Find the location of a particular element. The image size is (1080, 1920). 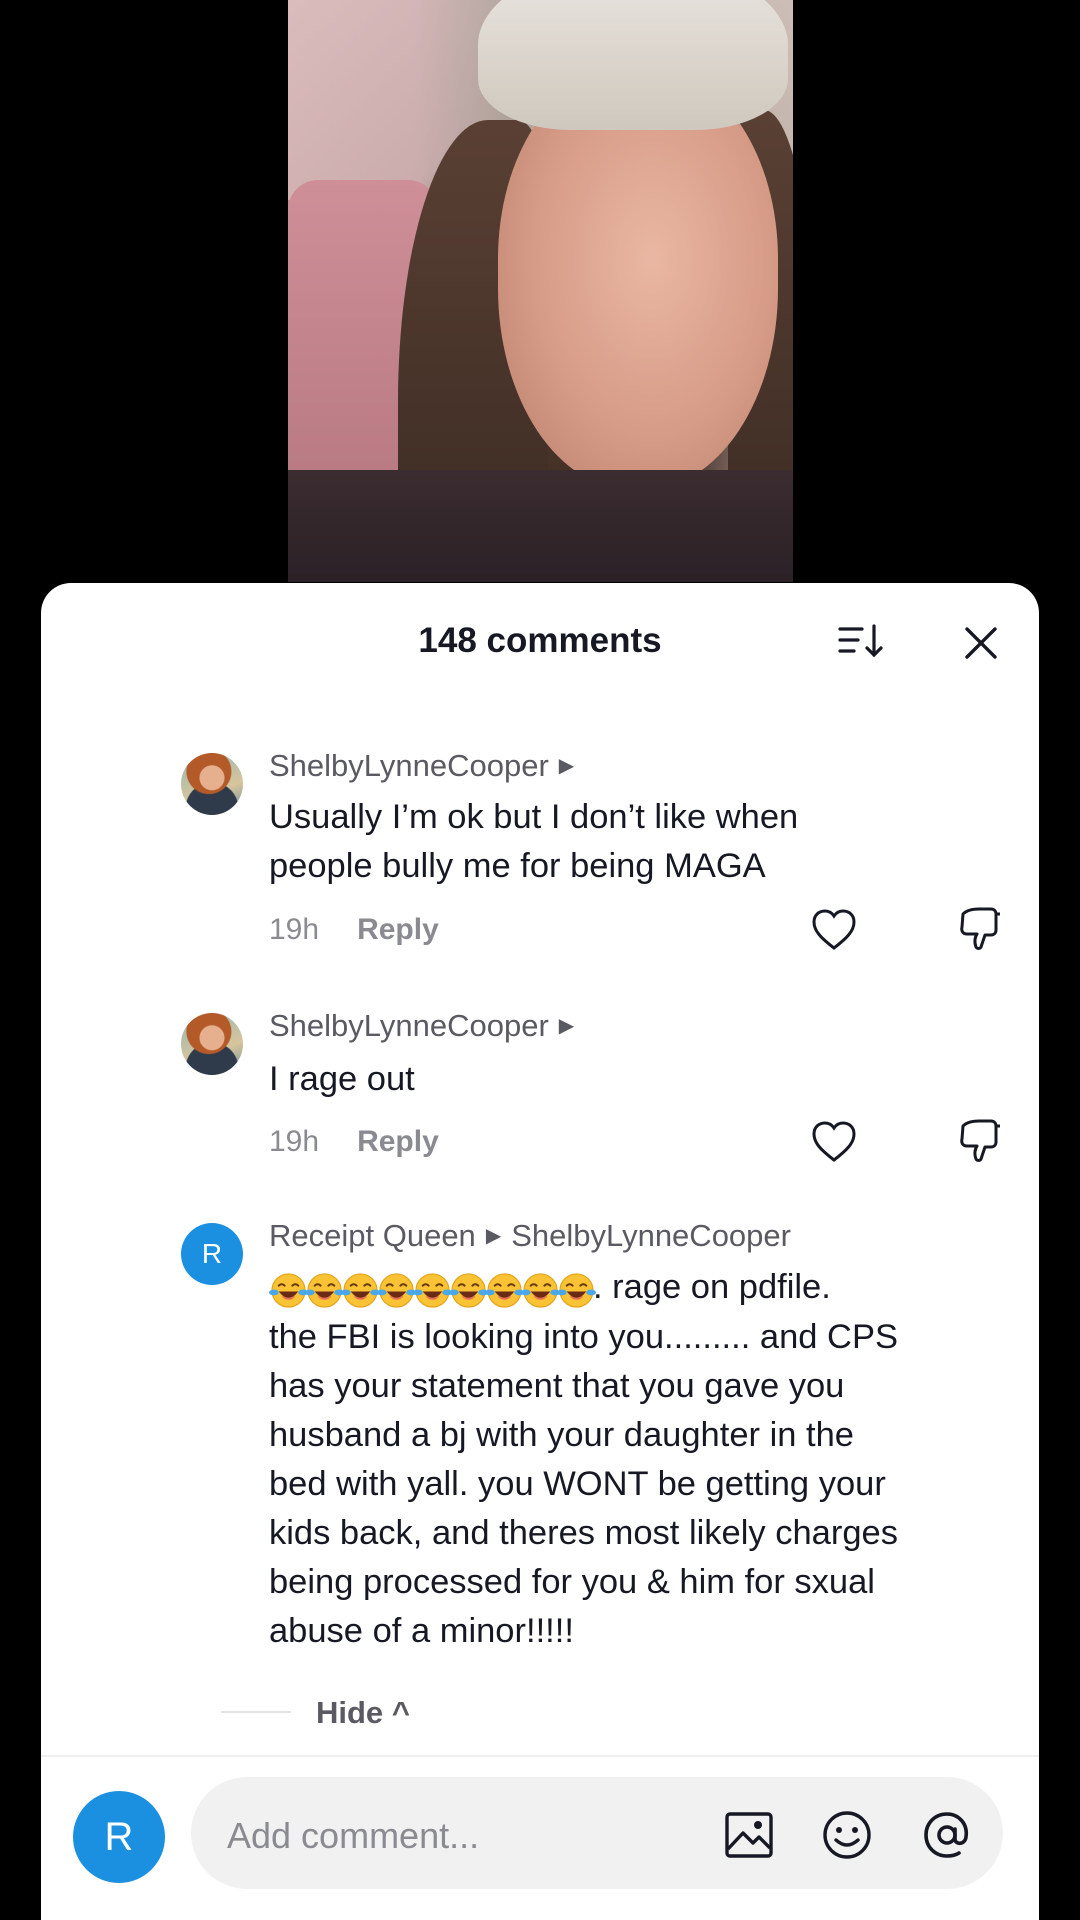

hide-replies-button: Hide ^ is located at coordinates (363, 1713).